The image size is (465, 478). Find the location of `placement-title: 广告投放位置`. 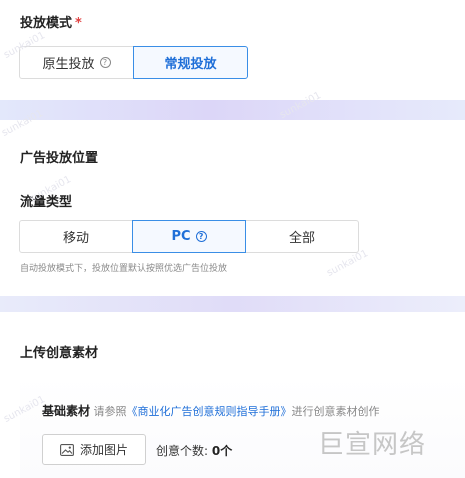

placement-title: 广告投放位置 is located at coordinates (59, 158).